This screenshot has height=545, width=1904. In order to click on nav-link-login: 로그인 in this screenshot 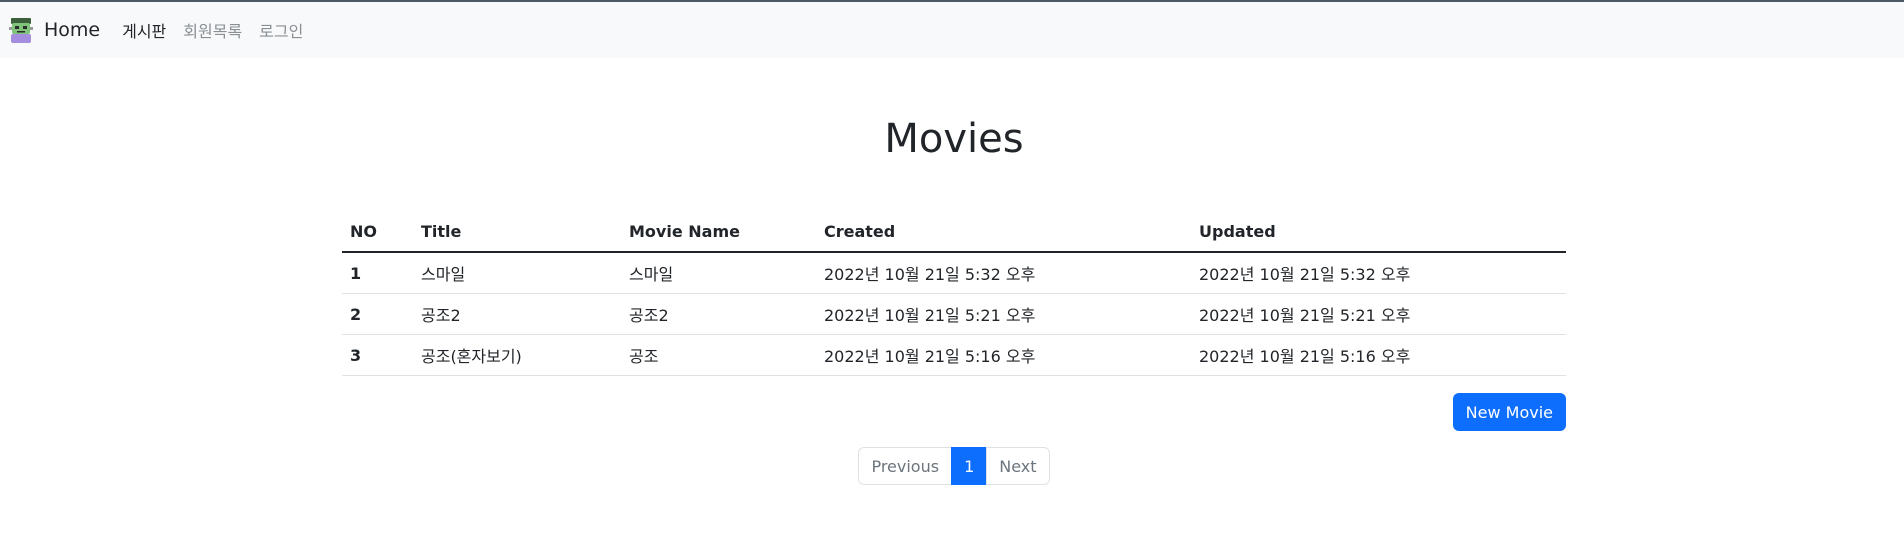, I will do `click(281, 30)`.